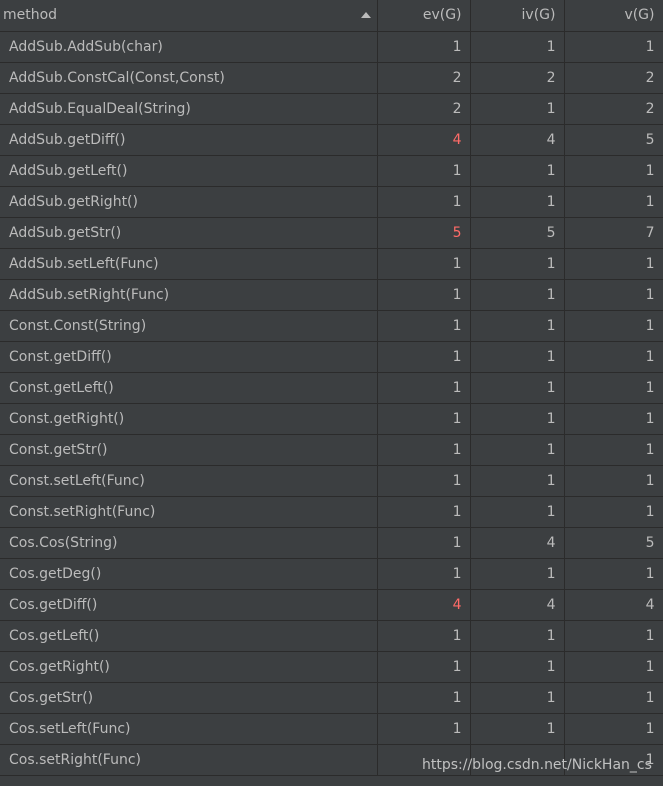 The image size is (663, 786). I want to click on table-row: AddSub.getStr() 5 5 7, so click(331, 233).